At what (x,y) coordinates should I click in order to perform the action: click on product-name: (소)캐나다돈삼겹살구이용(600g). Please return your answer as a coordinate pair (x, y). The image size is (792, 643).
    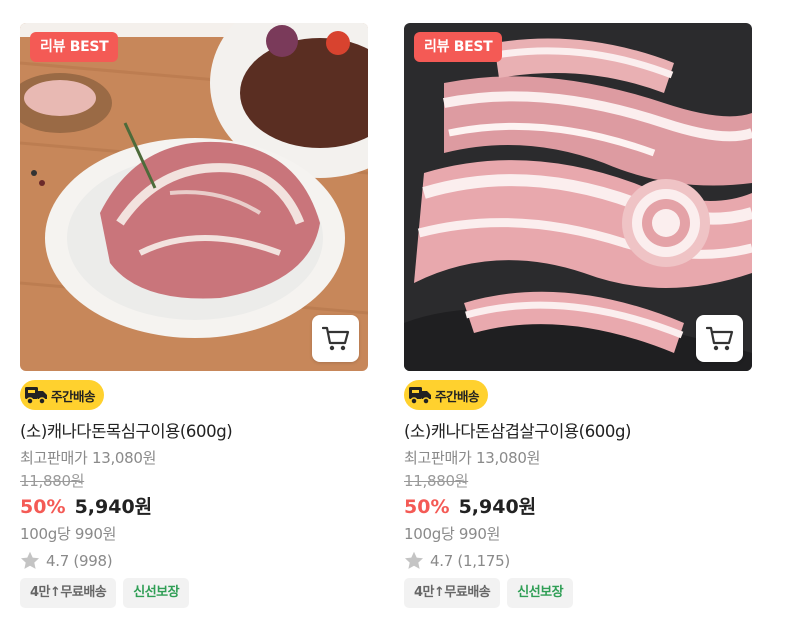
    Looking at the image, I should click on (578, 432).